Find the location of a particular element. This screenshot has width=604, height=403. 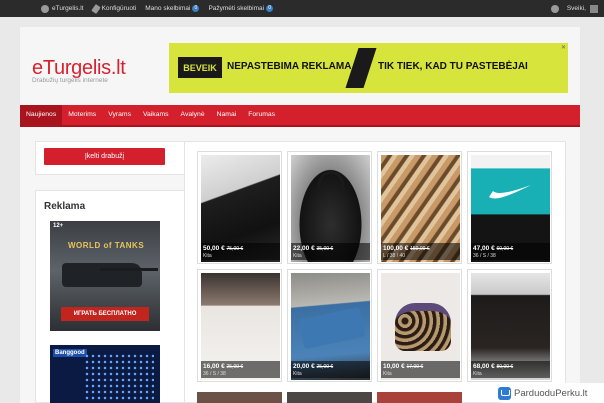

price-bar: 20,00 € 25,00 € Kita is located at coordinates (330, 369).